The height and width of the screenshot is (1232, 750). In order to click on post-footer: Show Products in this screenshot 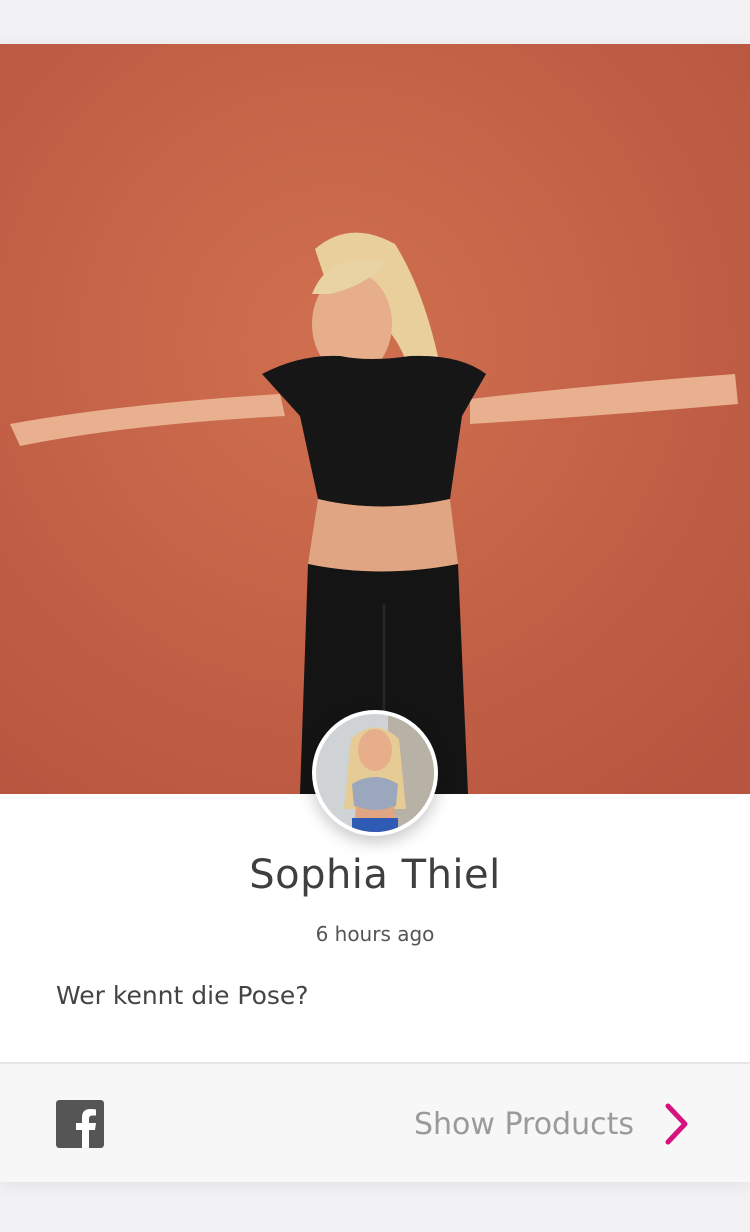, I will do `click(375, 1122)`.